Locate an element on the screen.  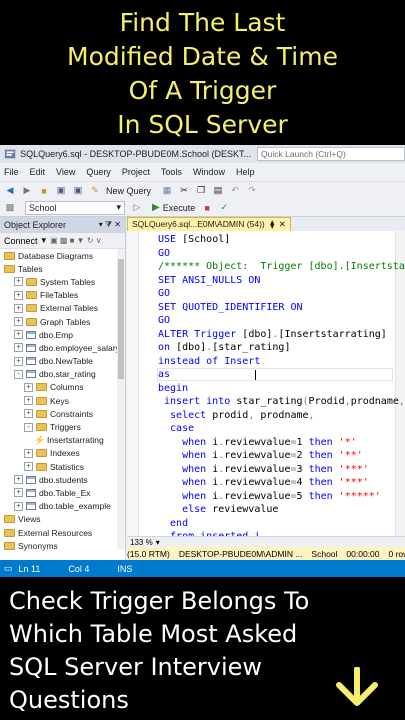
object-explorer-scrollbar is located at coordinates (121, 399).